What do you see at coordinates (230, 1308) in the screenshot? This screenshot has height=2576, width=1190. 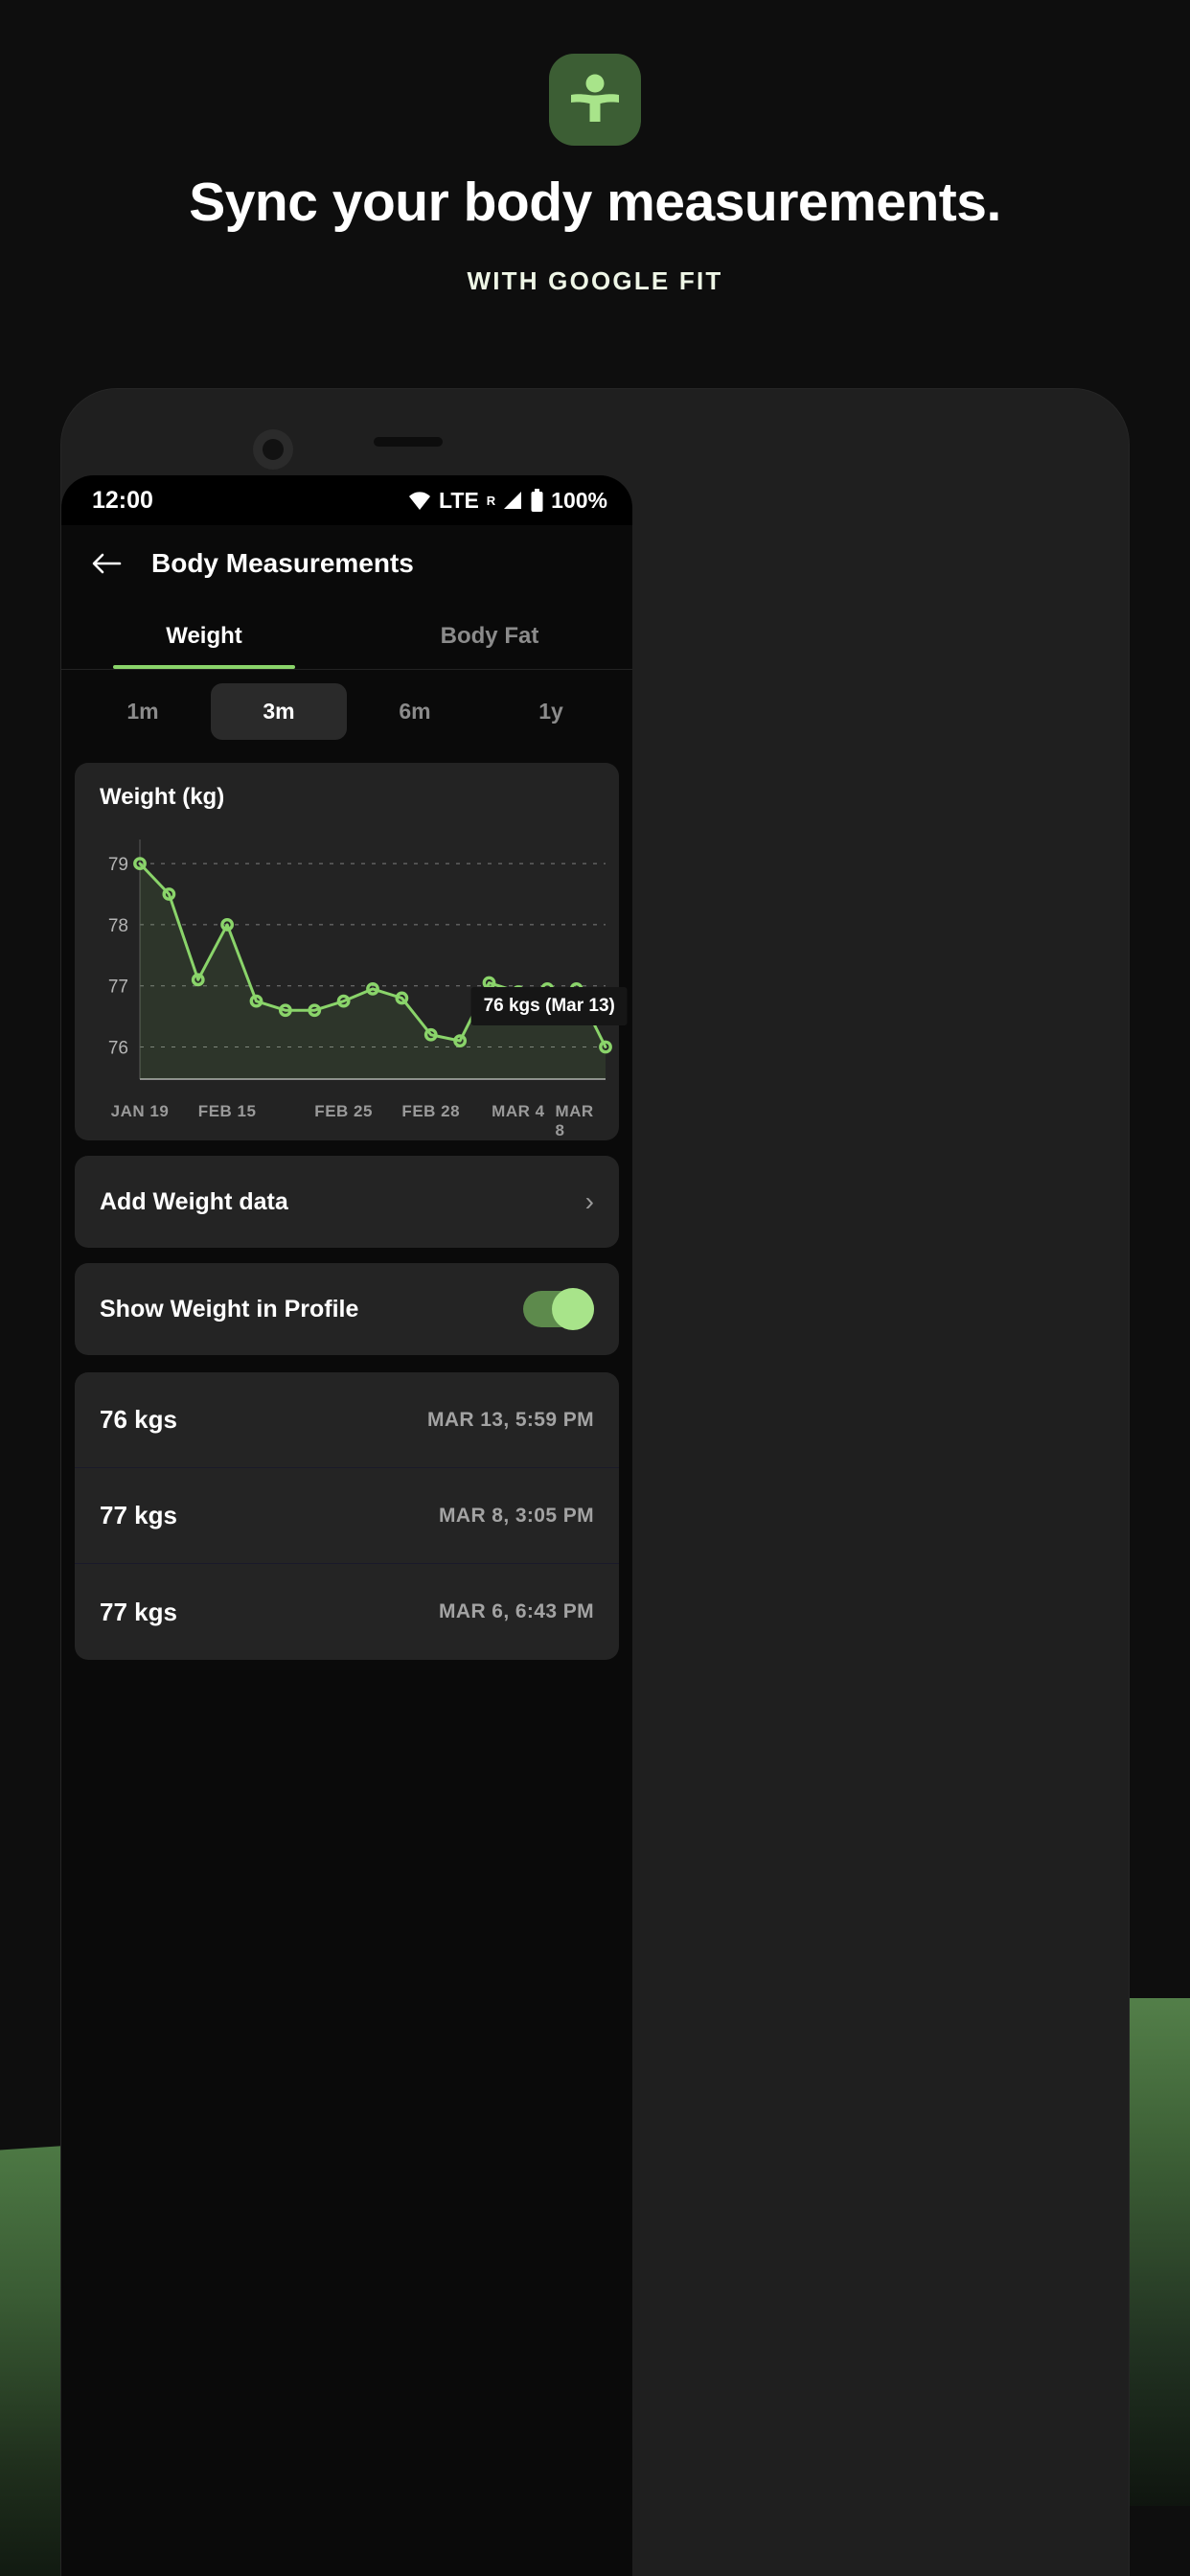 I see `show-weight-in-profile-label: Show Weight in Profile` at bounding box center [230, 1308].